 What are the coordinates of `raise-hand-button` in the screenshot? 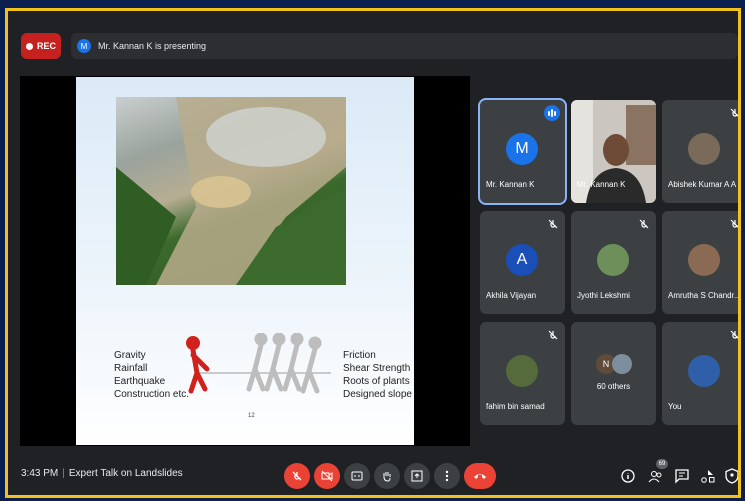 It's located at (387, 476).